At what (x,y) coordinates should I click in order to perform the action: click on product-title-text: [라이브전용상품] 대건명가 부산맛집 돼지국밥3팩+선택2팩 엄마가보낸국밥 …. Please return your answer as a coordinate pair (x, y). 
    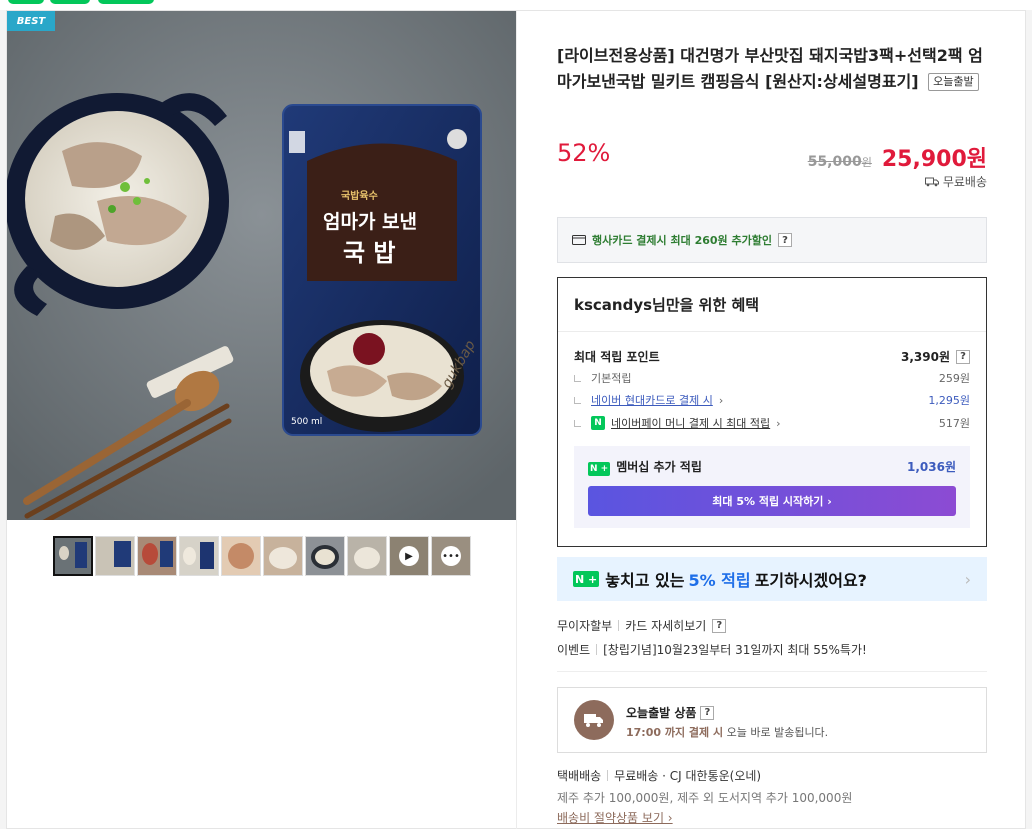
    Looking at the image, I should click on (770, 68).